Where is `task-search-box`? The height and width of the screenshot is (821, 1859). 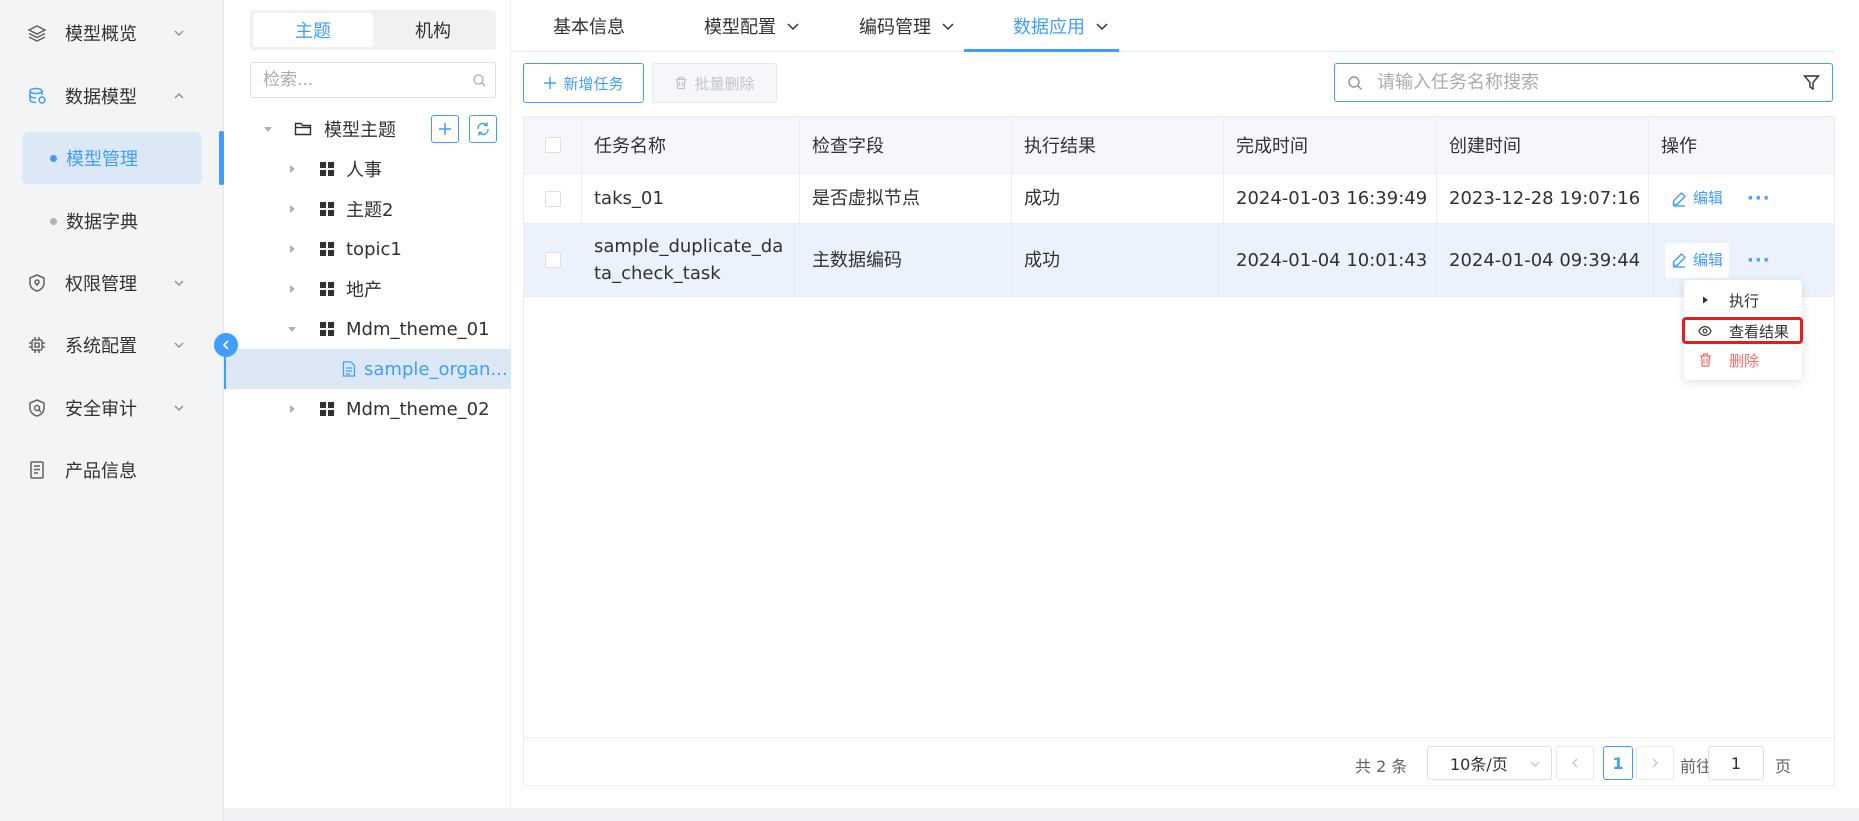 task-search-box is located at coordinates (1583, 82).